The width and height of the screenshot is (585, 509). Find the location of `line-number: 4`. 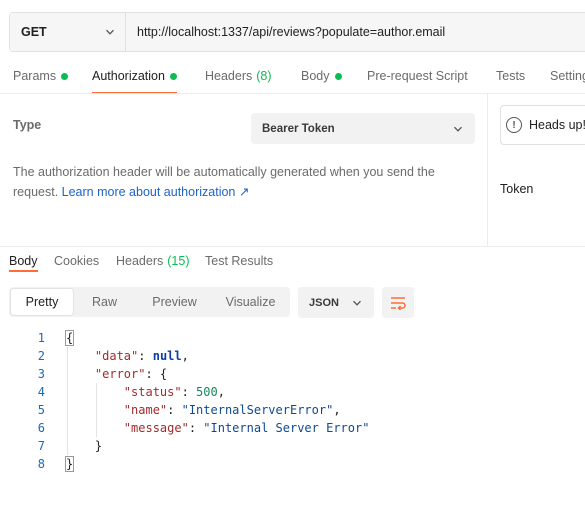

line-number: 4 is located at coordinates (41, 392).